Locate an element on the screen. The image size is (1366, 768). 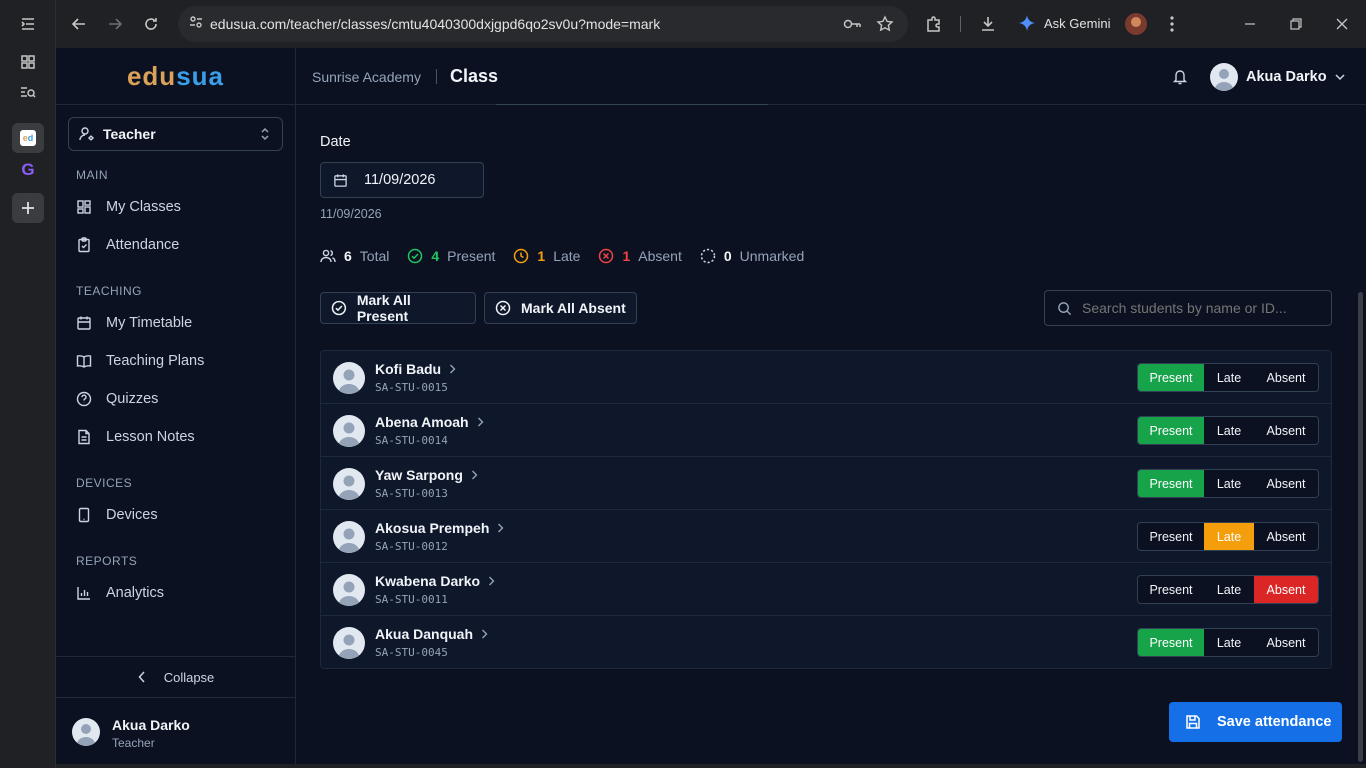
sidebar-item-lesson-notes: Lesson Notes is located at coordinates (175, 437).